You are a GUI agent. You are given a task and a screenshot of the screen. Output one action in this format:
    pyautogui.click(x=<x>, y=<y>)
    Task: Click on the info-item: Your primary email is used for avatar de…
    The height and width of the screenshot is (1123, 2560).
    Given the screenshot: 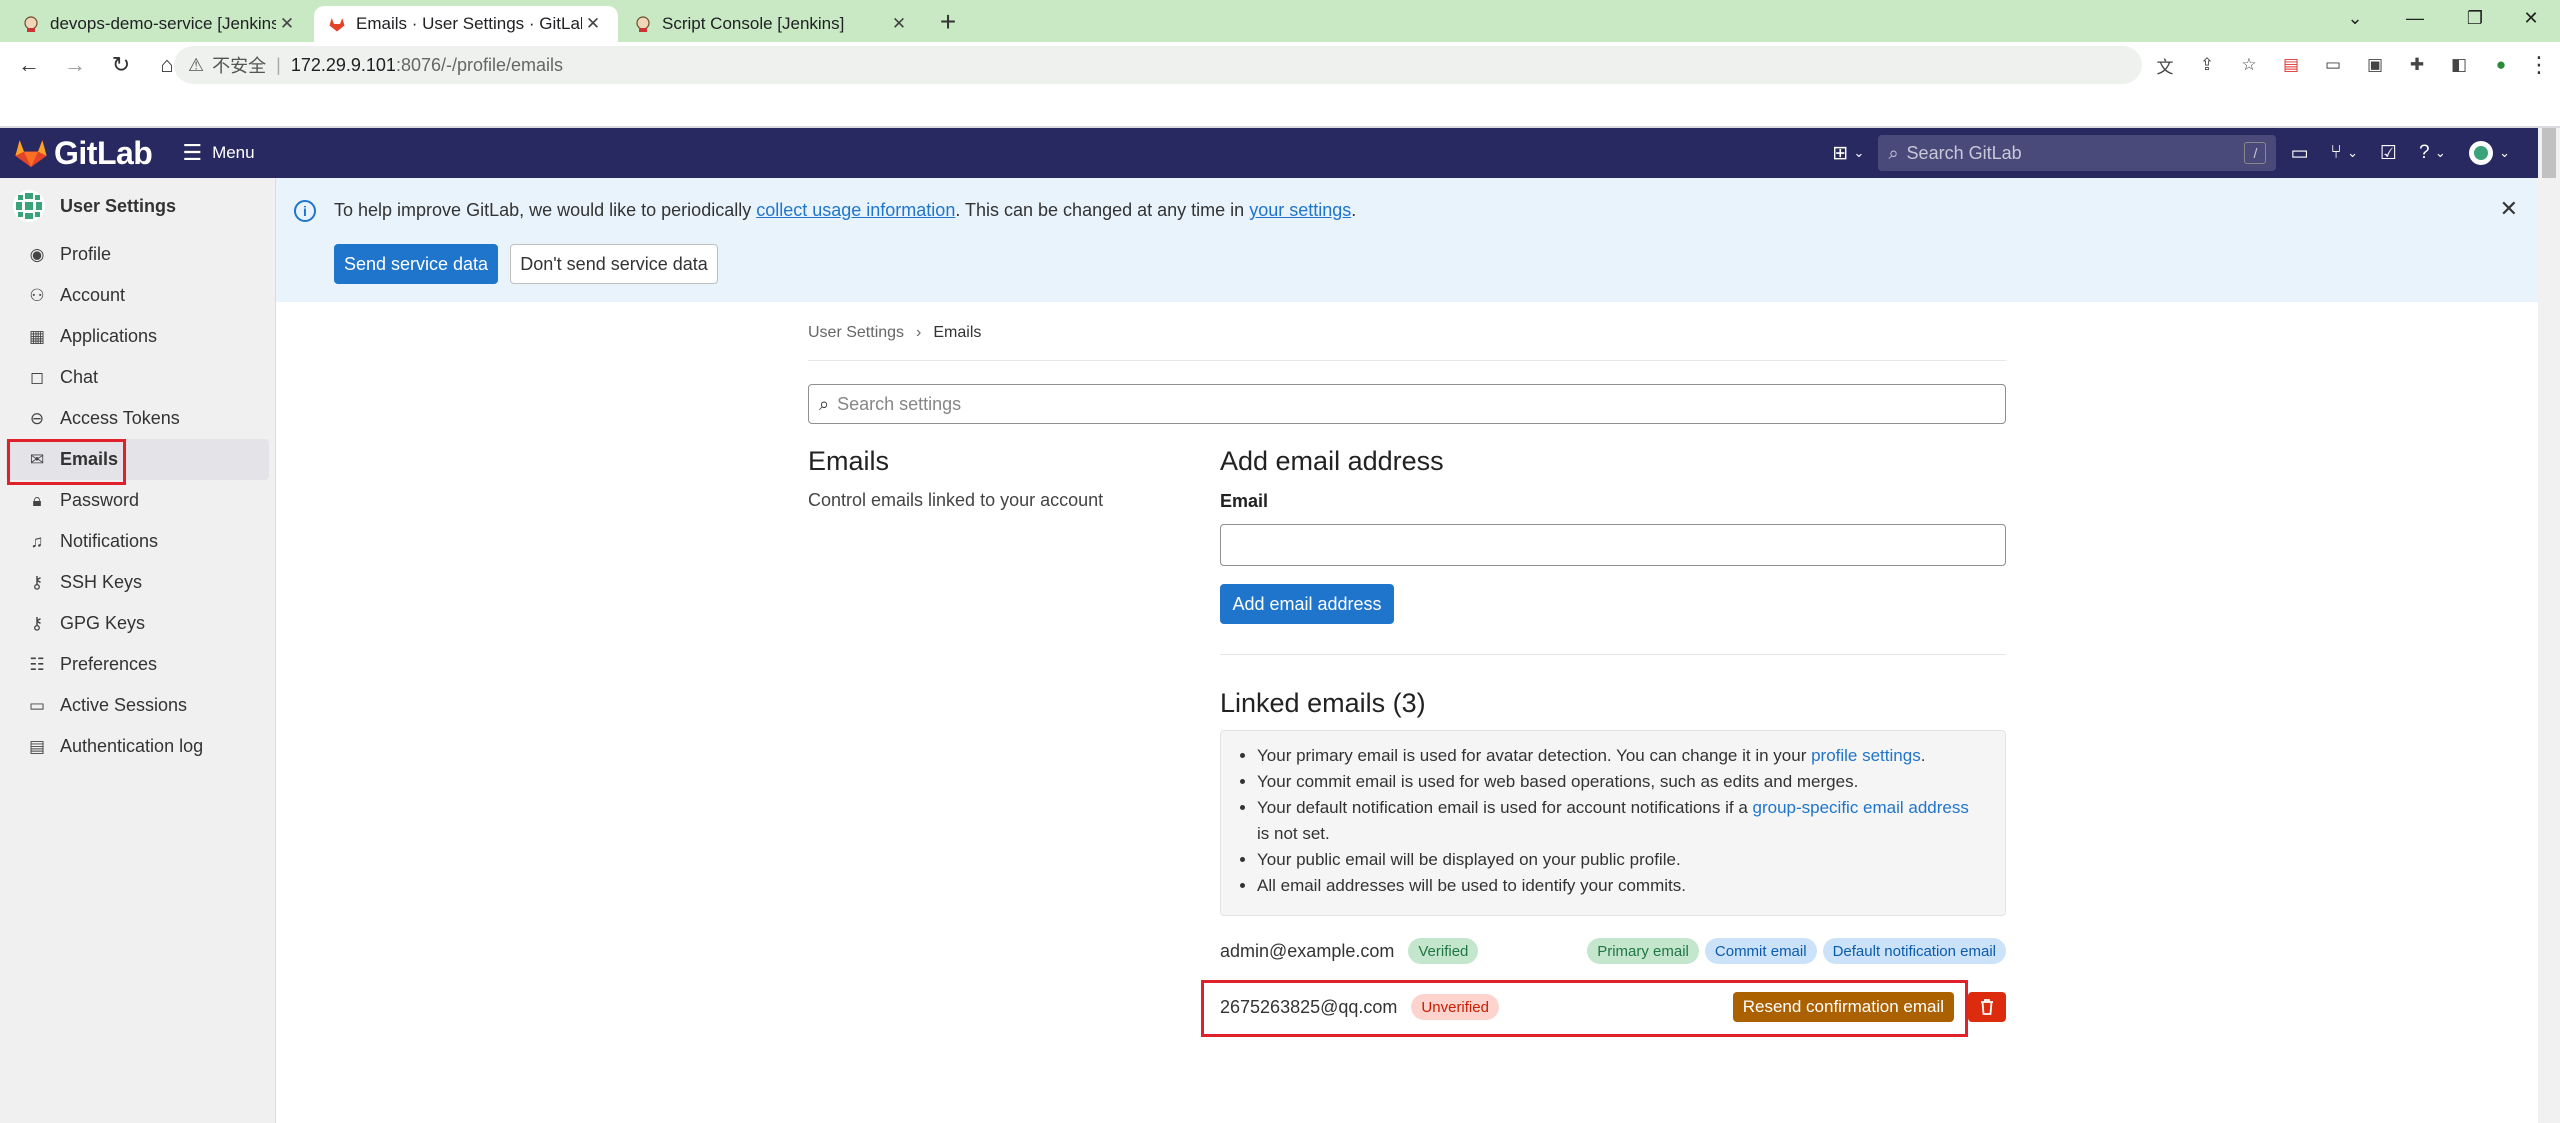 What is the action you would take?
    pyautogui.click(x=1621, y=756)
    